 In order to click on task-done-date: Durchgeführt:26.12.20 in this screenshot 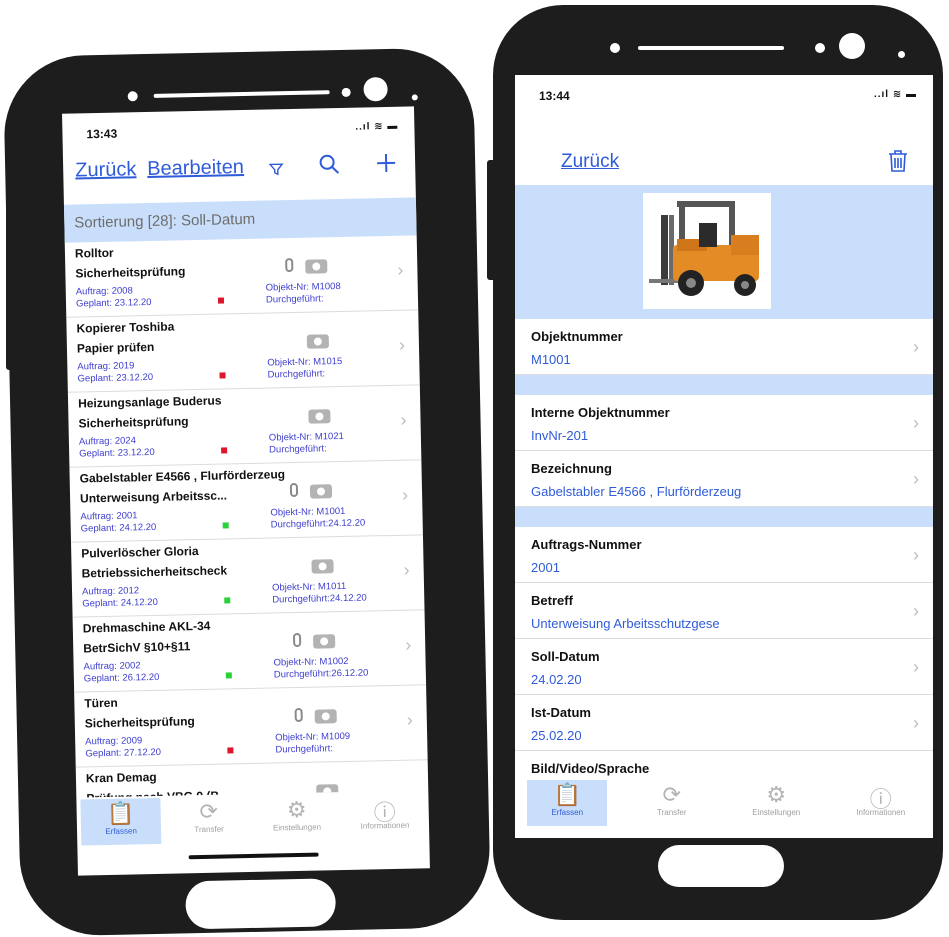, I will do `click(321, 674)`.